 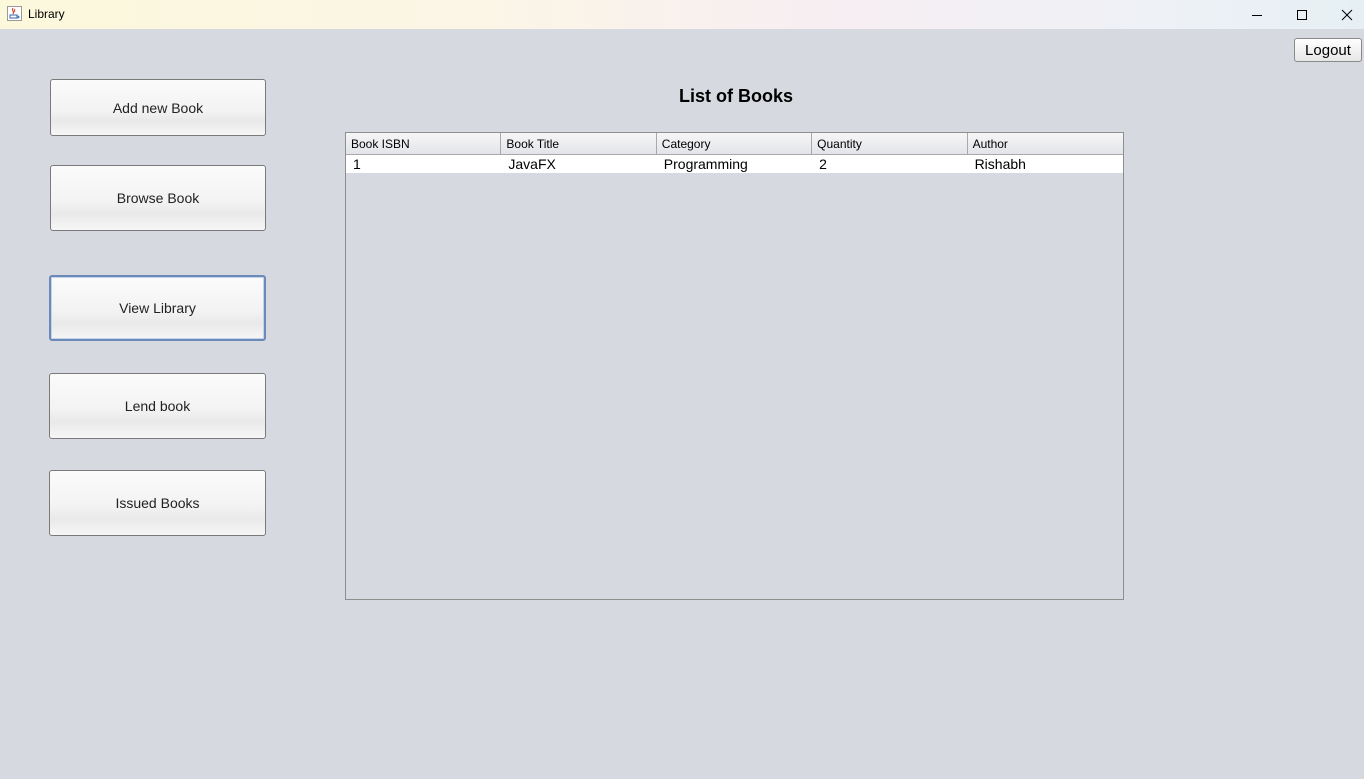 I want to click on issued-books-button: Issued Books, so click(x=157, y=503).